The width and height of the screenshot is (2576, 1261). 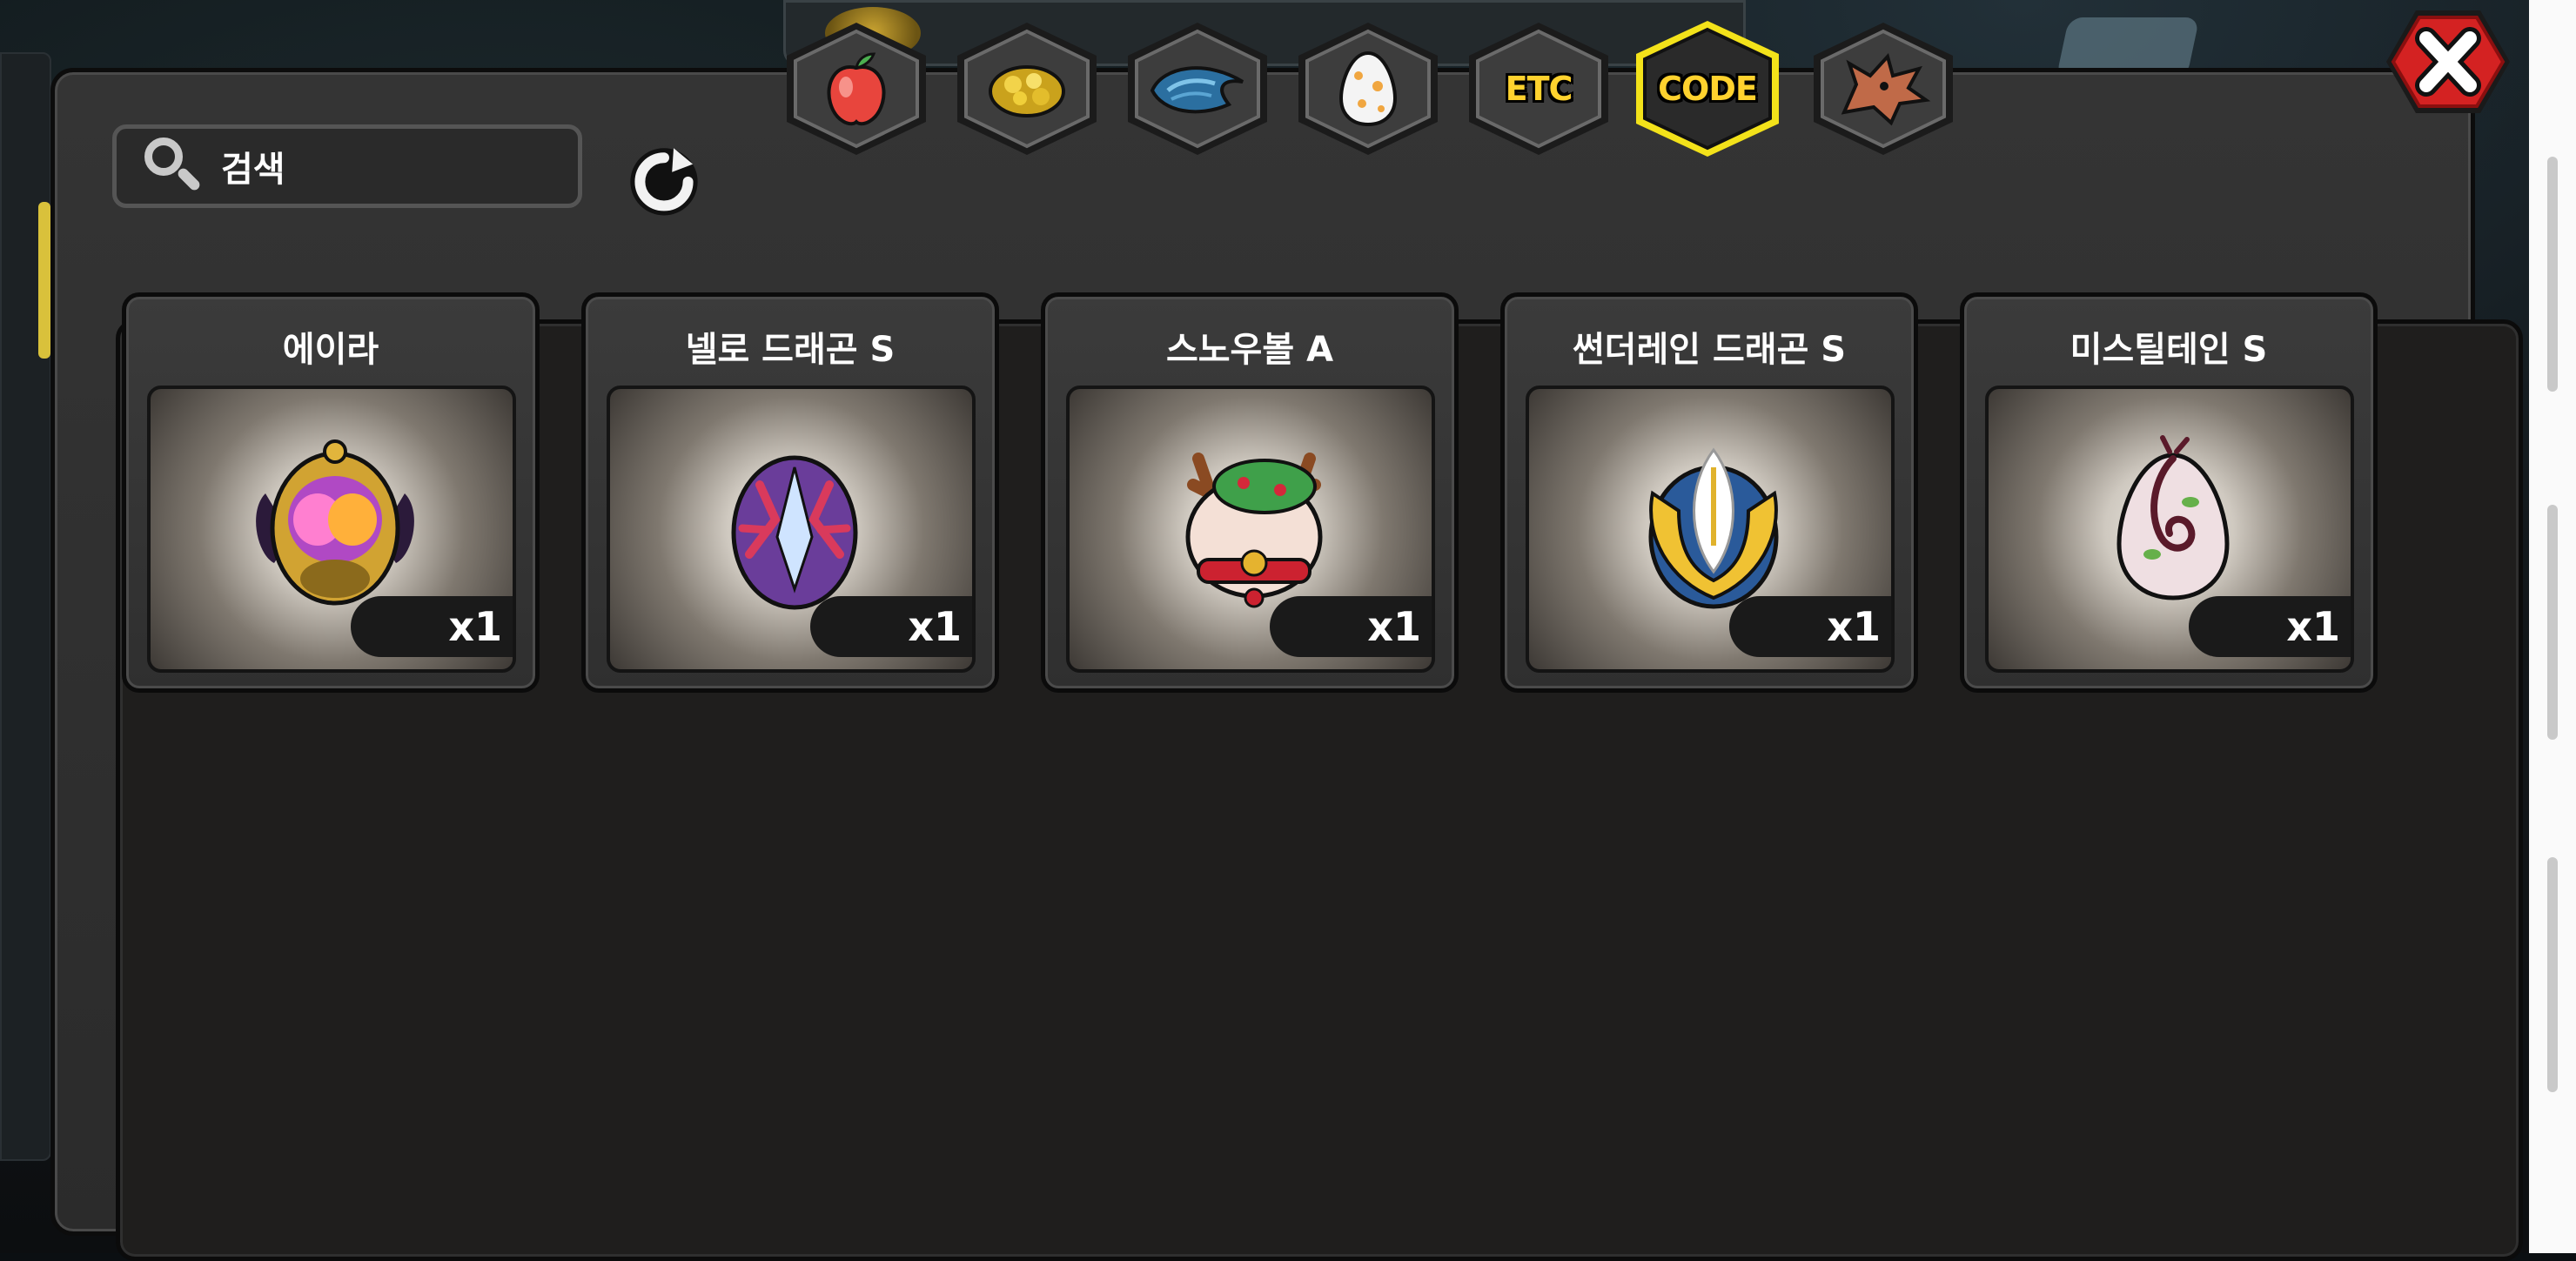 I want to click on tab-dragon, so click(x=1883, y=88).